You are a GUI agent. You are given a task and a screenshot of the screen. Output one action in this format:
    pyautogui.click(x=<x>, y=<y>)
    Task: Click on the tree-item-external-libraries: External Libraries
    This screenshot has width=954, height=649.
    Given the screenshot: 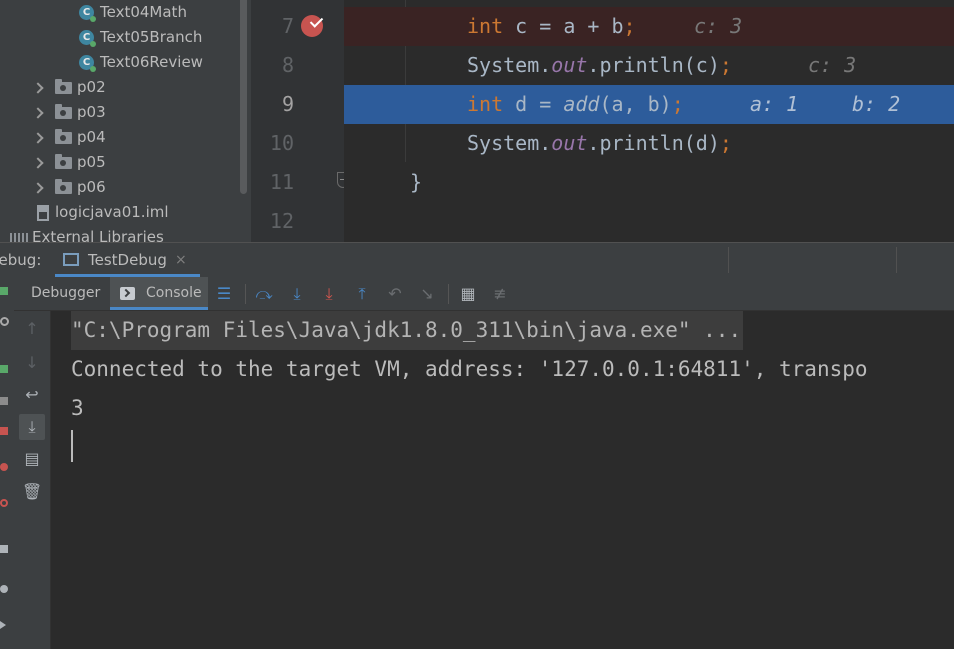 What is the action you would take?
    pyautogui.click(x=119, y=234)
    